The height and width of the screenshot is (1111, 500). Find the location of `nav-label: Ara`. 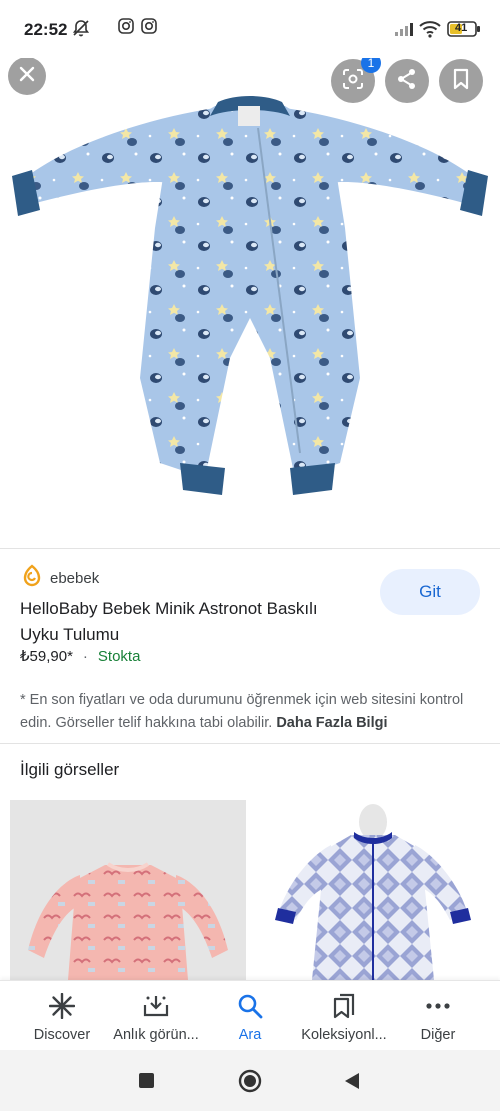

nav-label: Ara is located at coordinates (250, 1035).